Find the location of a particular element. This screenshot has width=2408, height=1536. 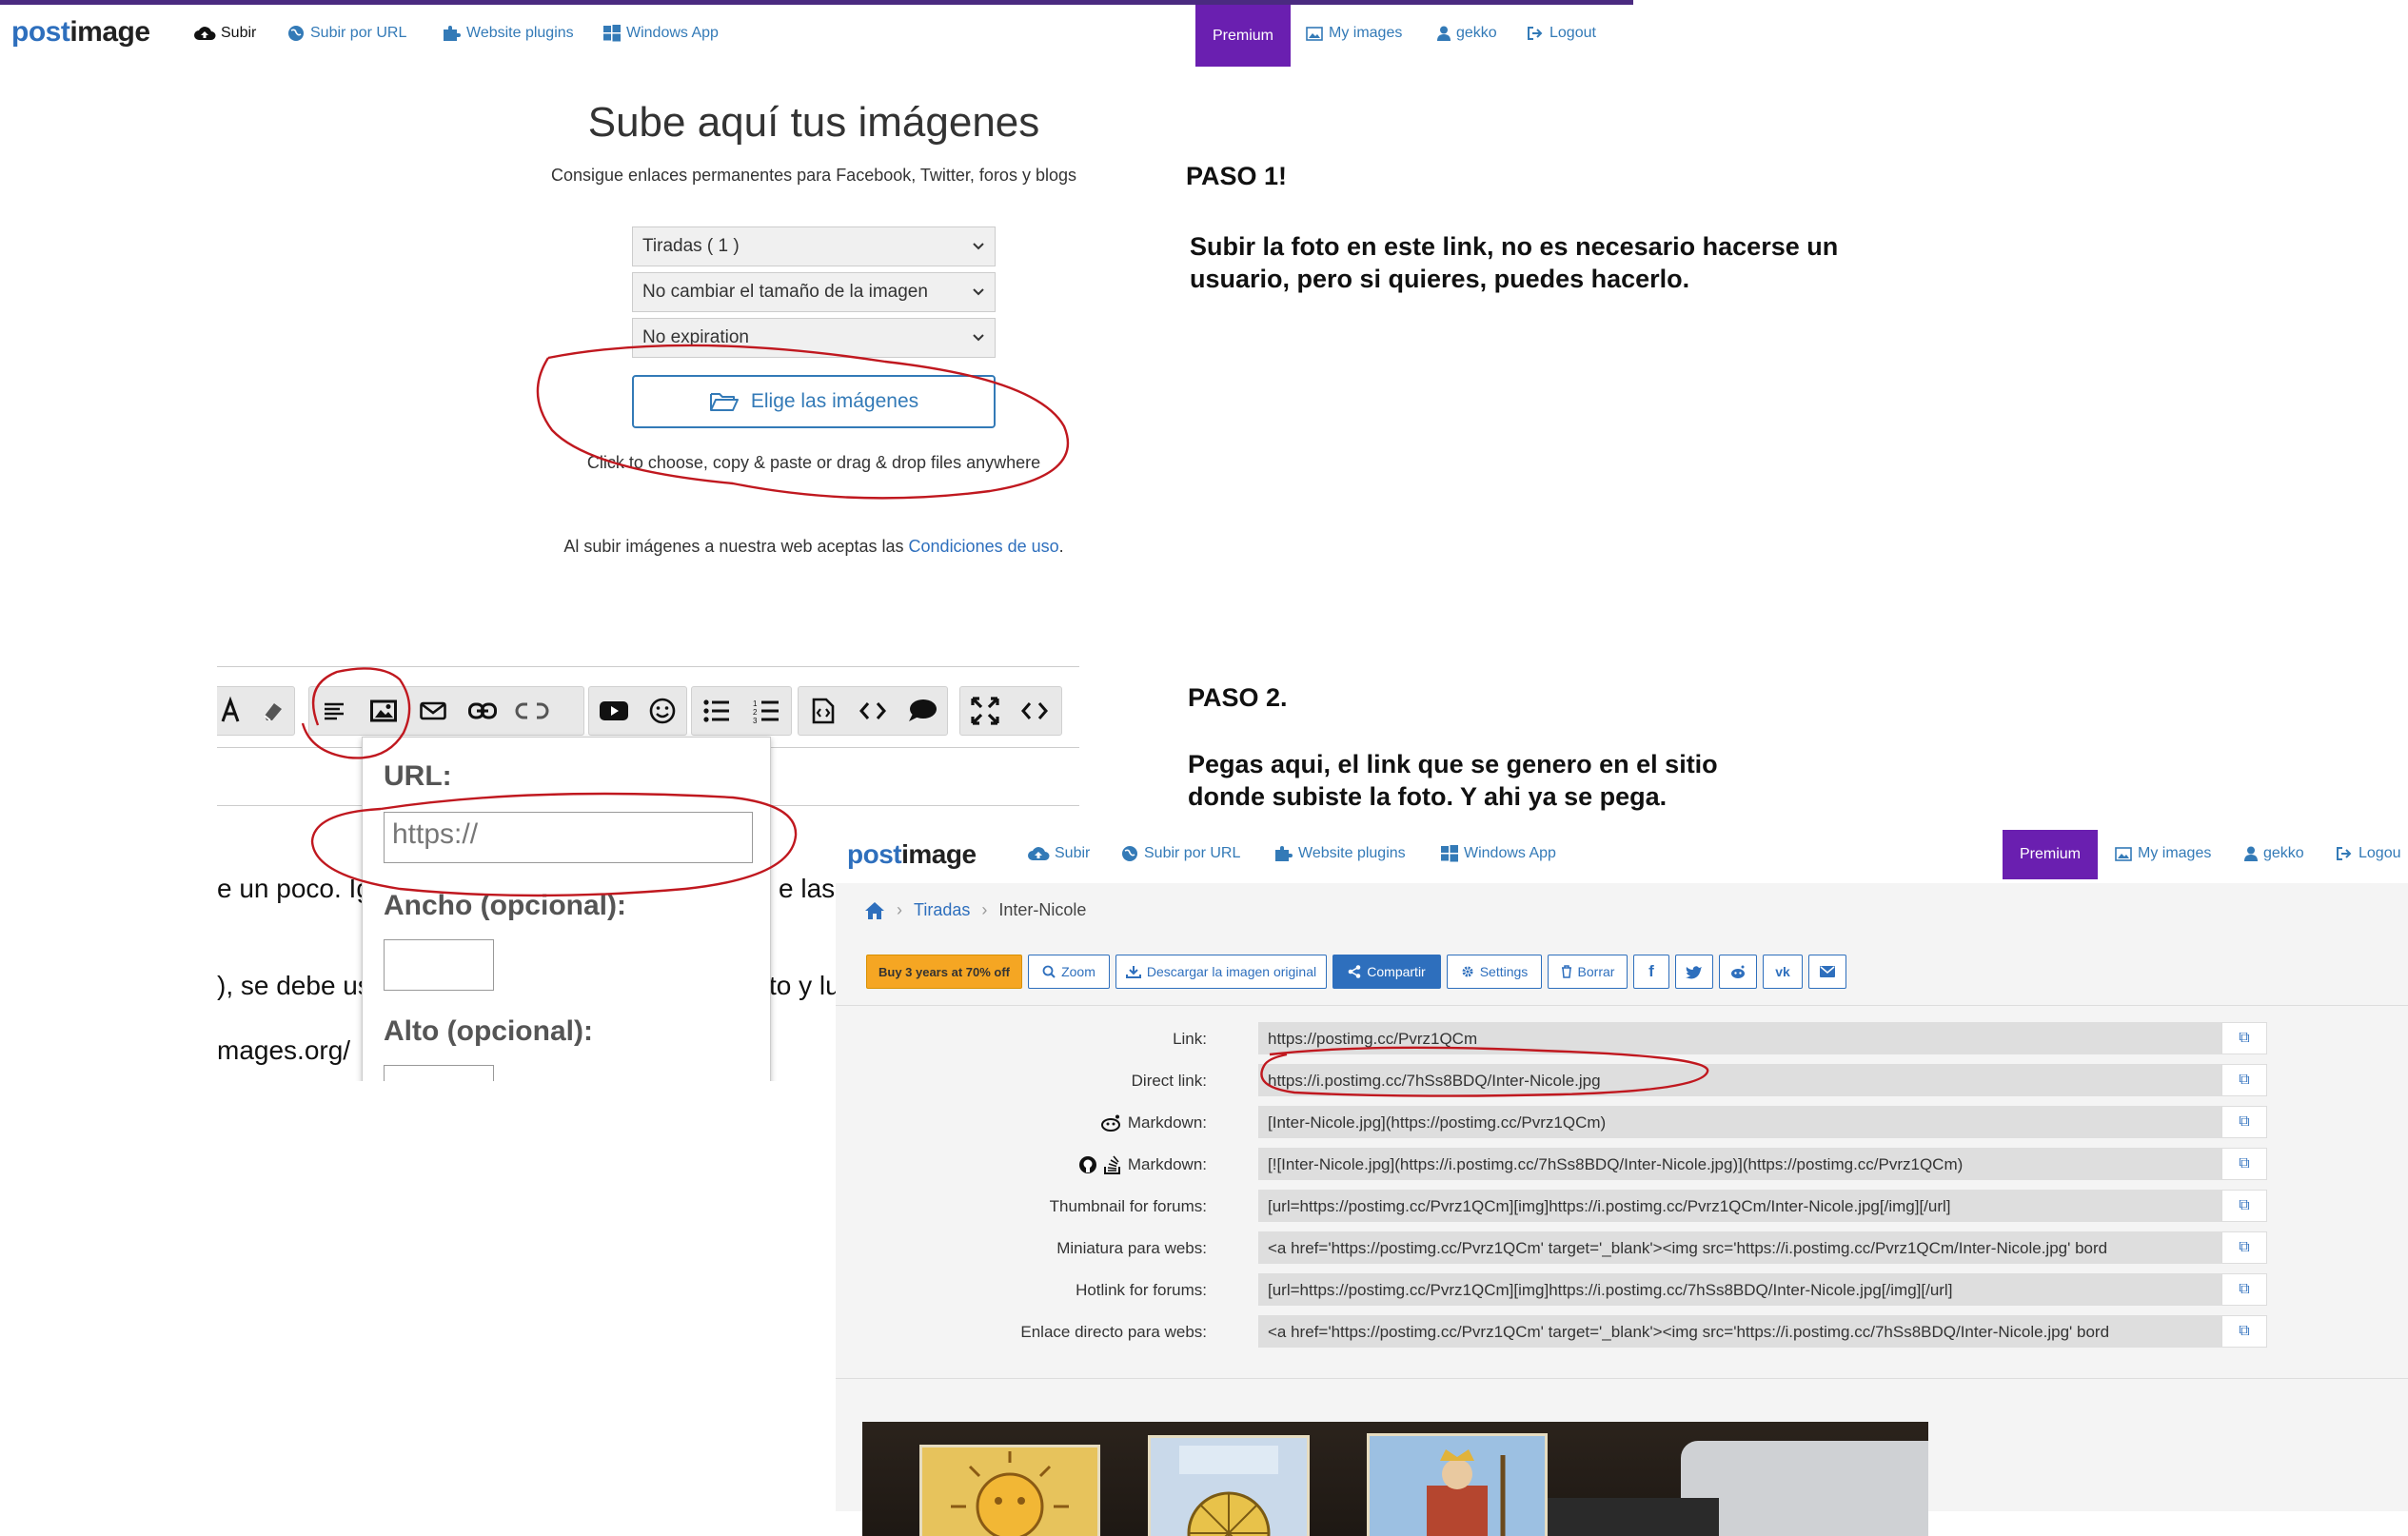

annotation-circle-direct-link is located at coordinates (1484, 1071).